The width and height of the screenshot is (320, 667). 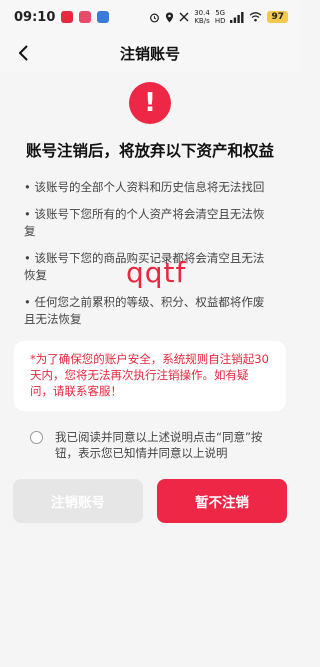 I want to click on agree-radio, so click(x=36, y=437).